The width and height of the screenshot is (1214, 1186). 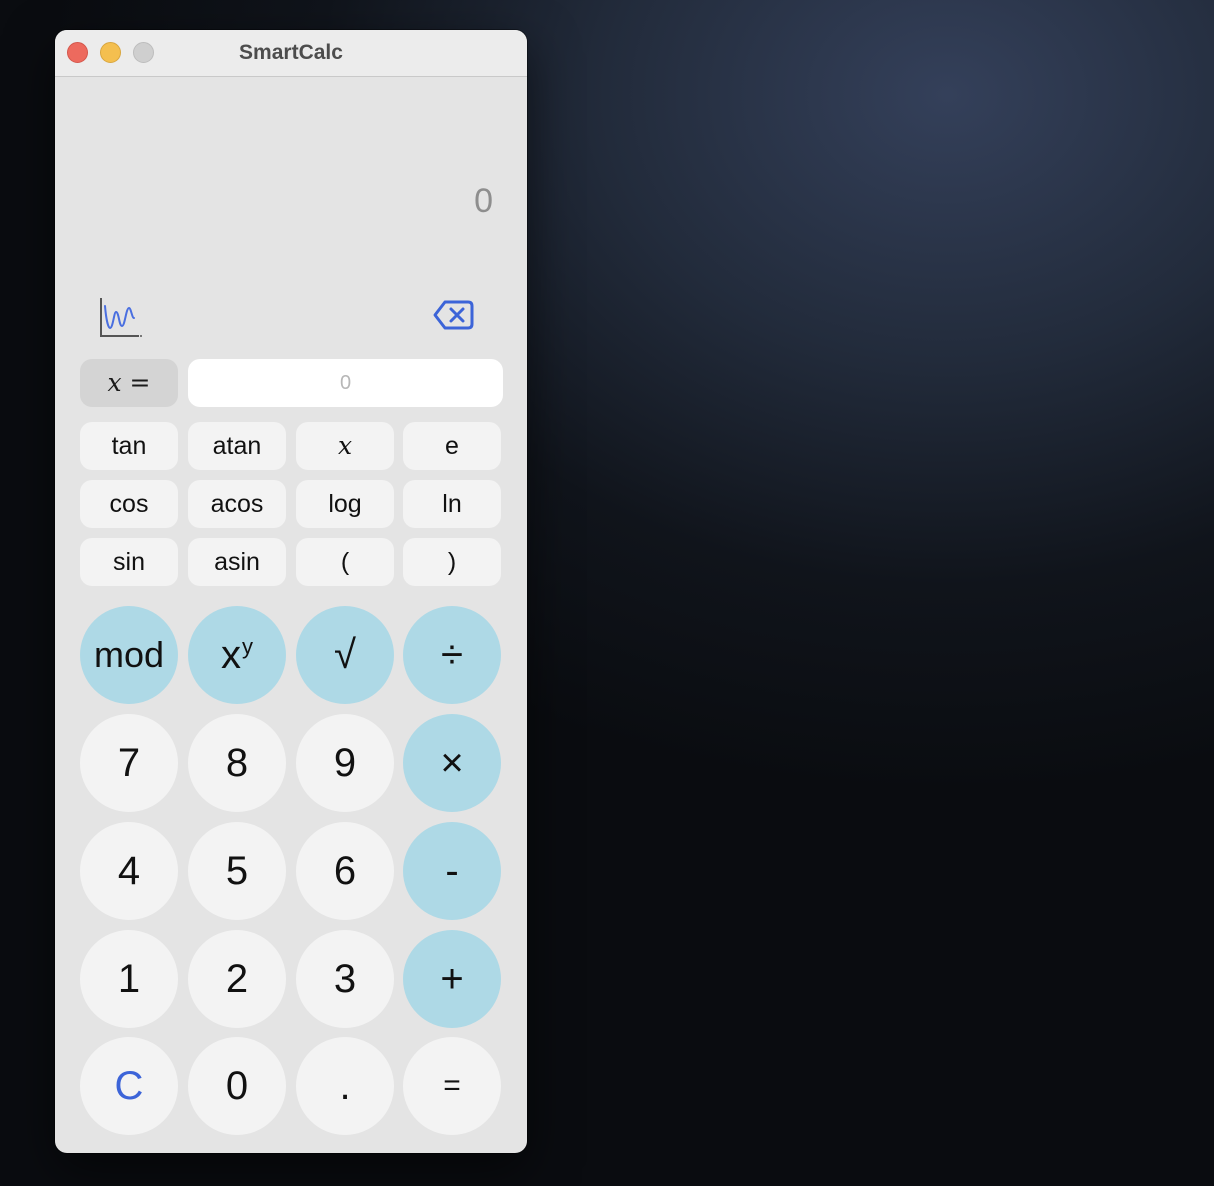 What do you see at coordinates (129, 562) in the screenshot?
I see `sin-button: sin` at bounding box center [129, 562].